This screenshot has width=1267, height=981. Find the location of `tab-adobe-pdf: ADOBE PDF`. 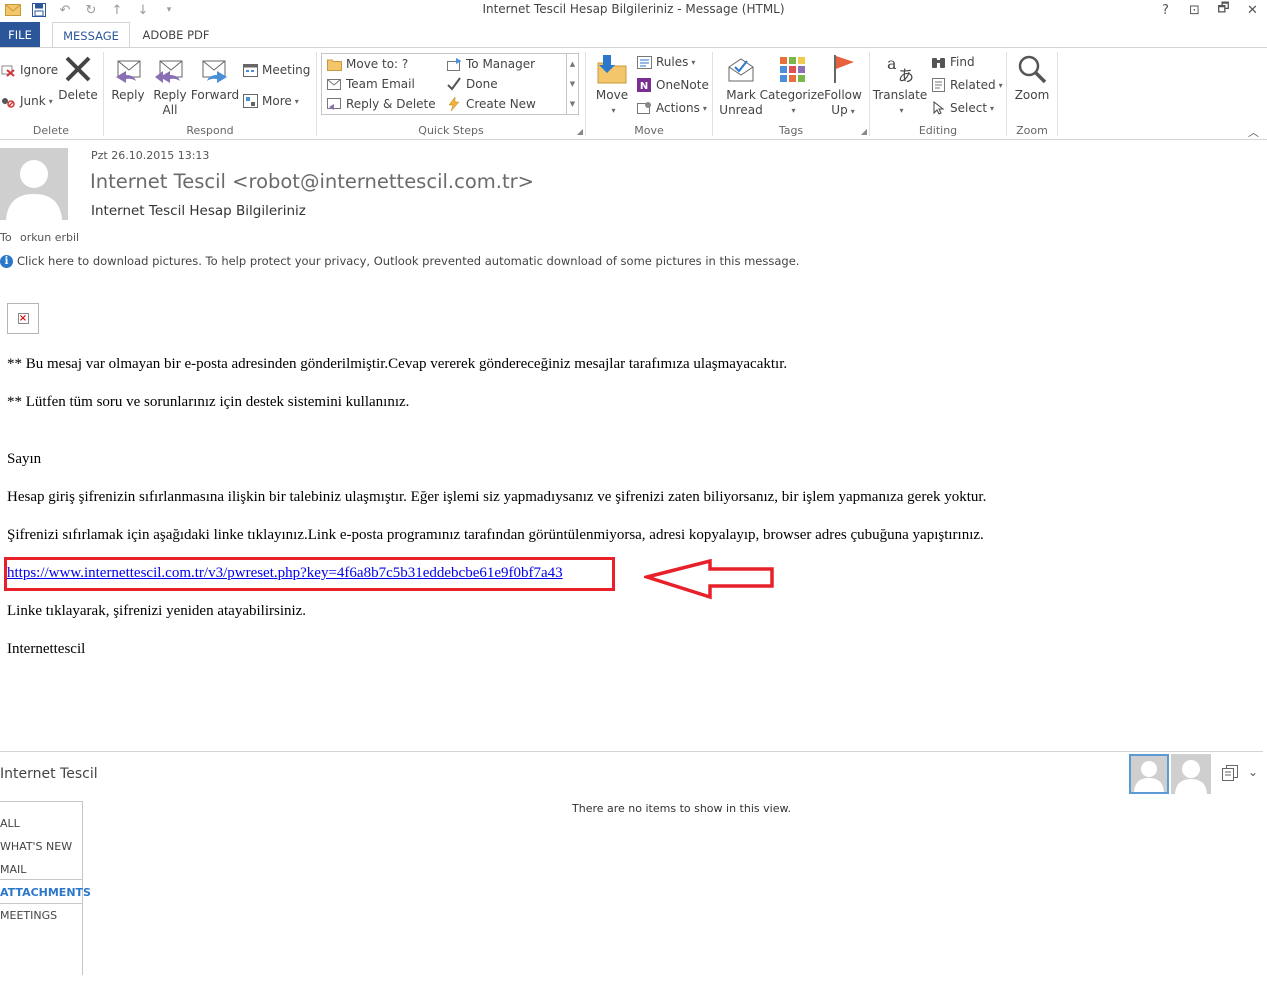

tab-adobe-pdf: ADOBE PDF is located at coordinates (176, 35).